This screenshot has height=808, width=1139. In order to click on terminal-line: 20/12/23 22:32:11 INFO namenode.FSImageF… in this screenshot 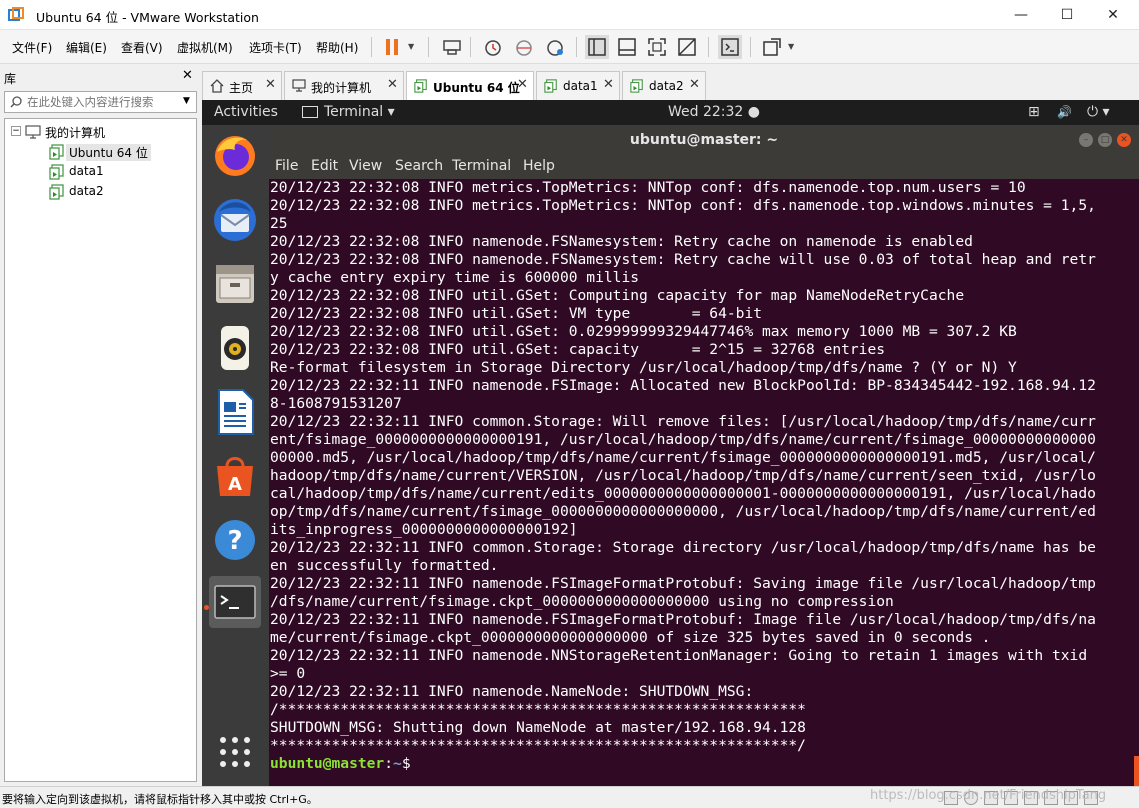, I will do `click(683, 583)`.